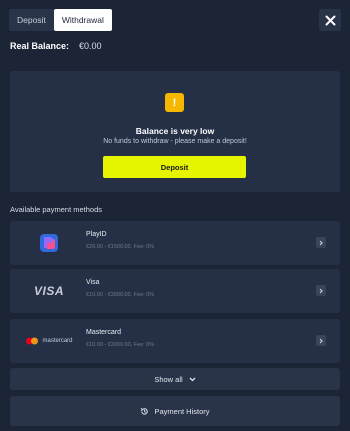  Describe the element at coordinates (96, 234) in the screenshot. I see `method-name: PlayID` at that location.